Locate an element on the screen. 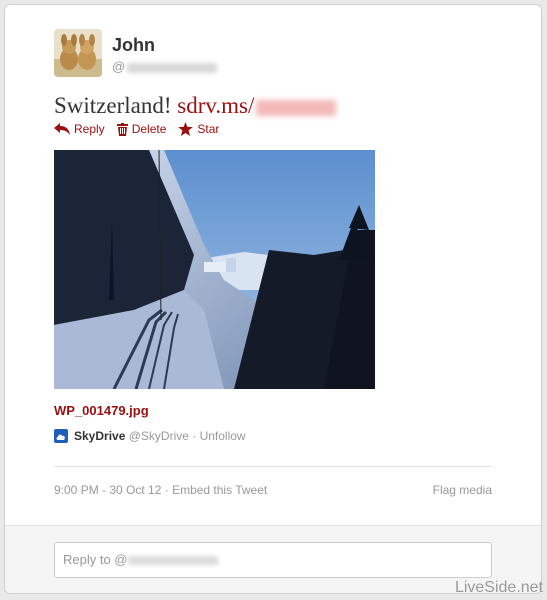 Image resolution: width=547 pixels, height=600 pixels. media-source: SkyDrive @SkyDrive · Unfollow is located at coordinates (150, 436).